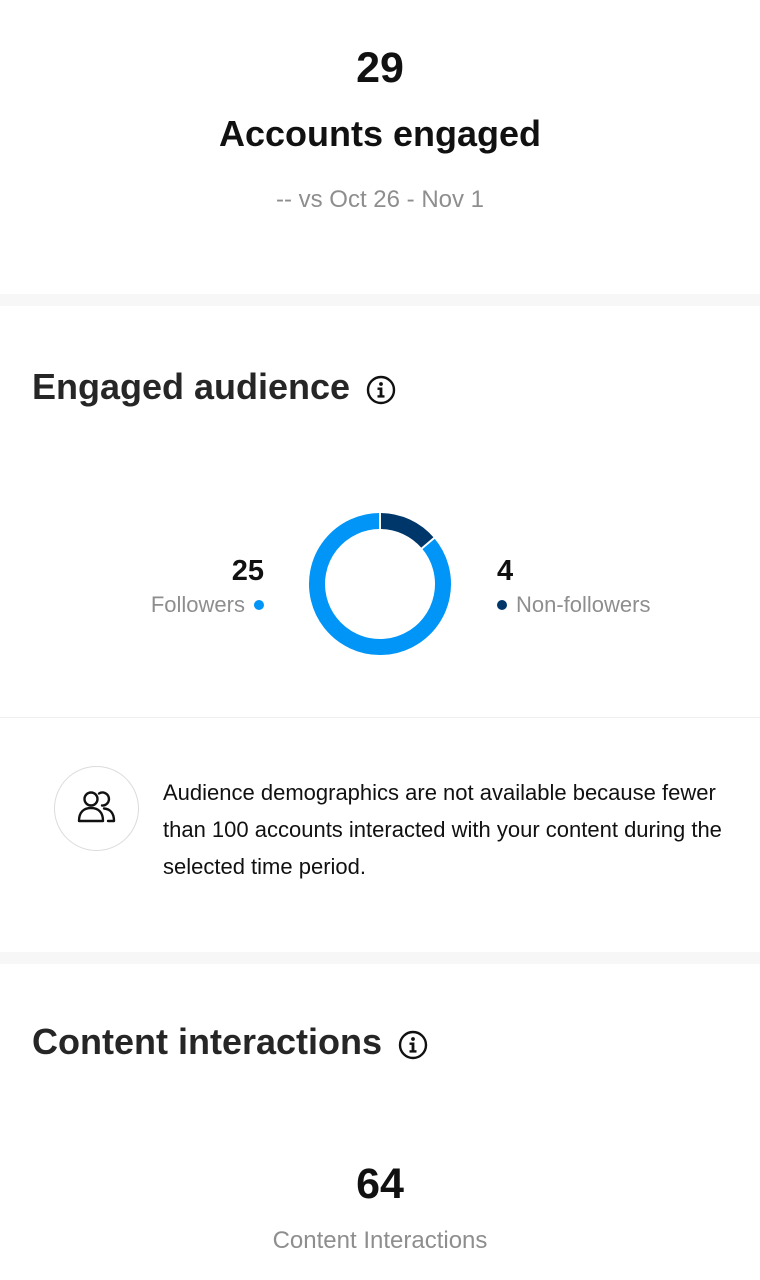  I want to click on non-followers-count: 4, so click(505, 571).